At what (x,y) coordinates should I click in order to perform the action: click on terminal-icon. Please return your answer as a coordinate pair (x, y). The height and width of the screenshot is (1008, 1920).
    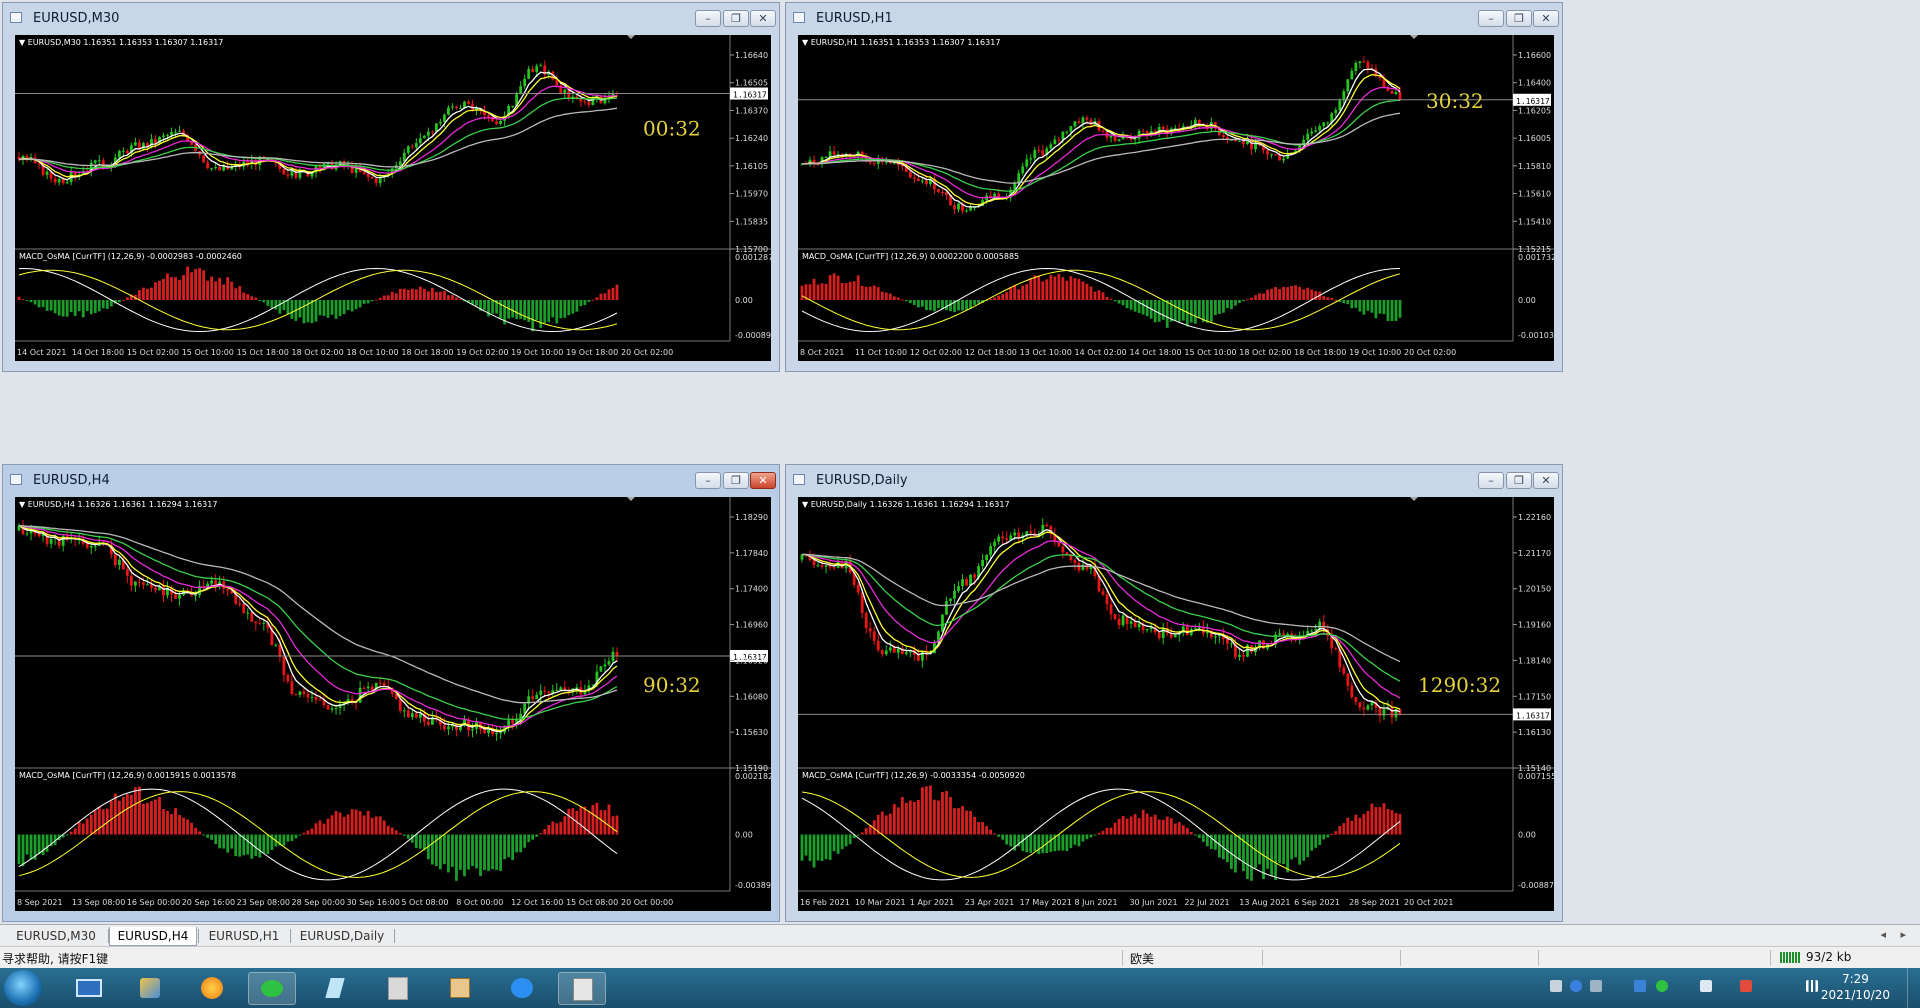
    Looking at the image, I should click on (398, 988).